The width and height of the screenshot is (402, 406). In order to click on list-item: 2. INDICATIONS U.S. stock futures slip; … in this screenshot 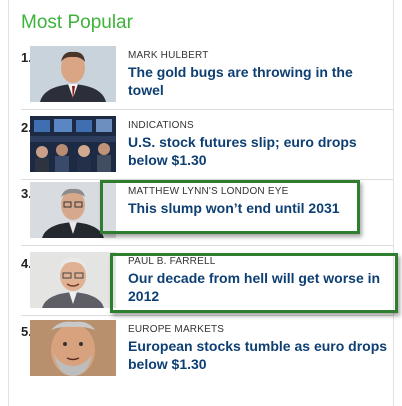, I will do `click(207, 148)`.